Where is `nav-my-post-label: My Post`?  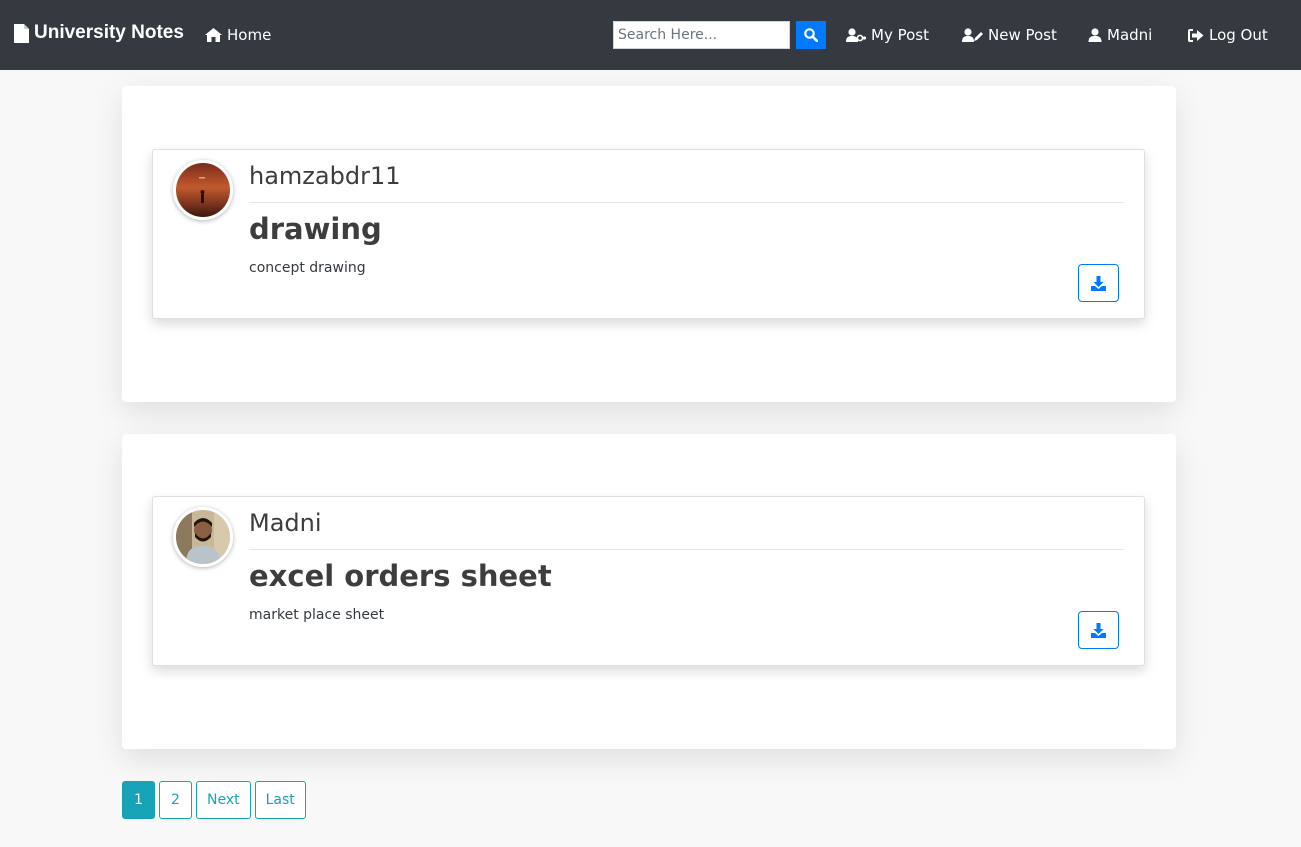
nav-my-post-label: My Post is located at coordinates (900, 35).